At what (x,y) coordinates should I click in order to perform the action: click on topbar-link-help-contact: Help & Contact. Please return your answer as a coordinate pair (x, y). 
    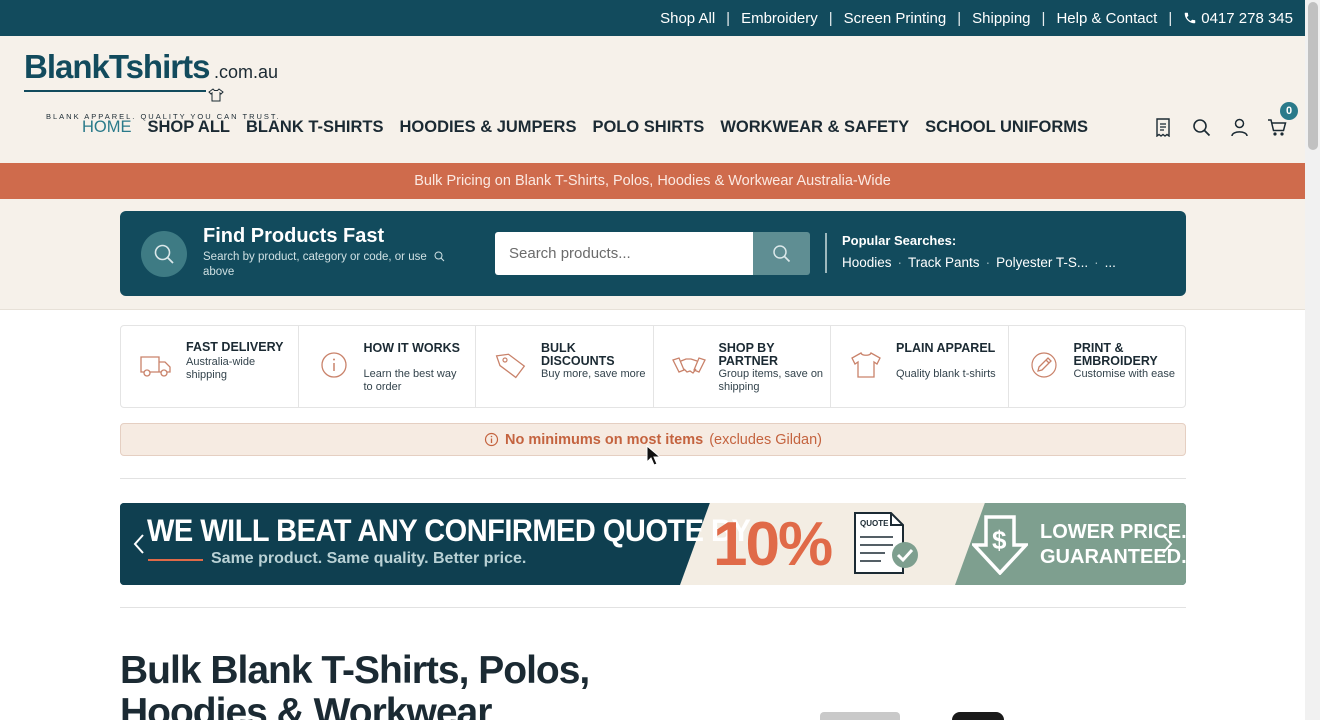
    Looking at the image, I should click on (1106, 18).